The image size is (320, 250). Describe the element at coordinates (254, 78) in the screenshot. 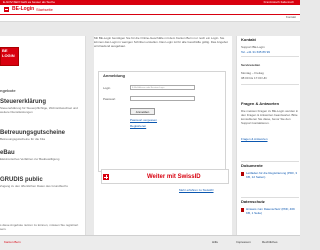

I see `service-hours: 08:00 bis 17:00 Uhr` at that location.